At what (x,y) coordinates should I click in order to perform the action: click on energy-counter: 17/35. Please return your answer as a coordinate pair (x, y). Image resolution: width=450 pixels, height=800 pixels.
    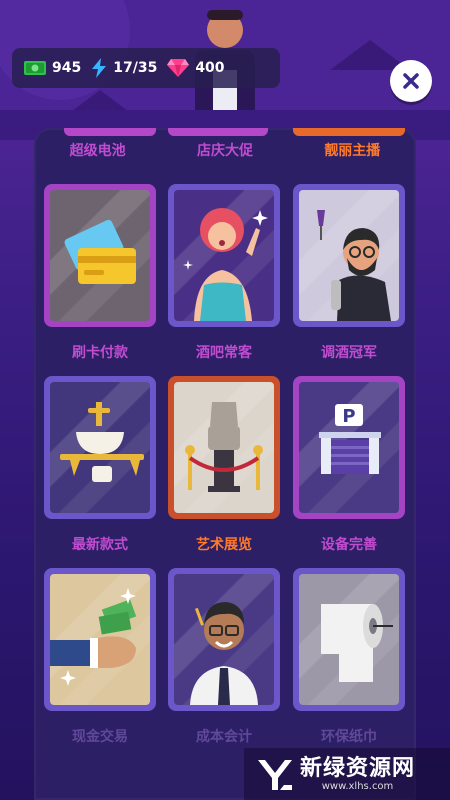
    Looking at the image, I should click on (124, 68).